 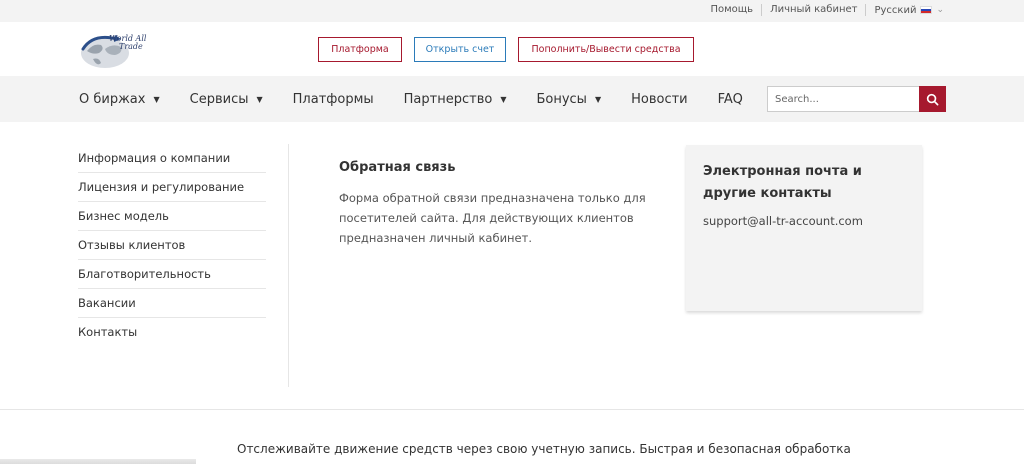 I want to click on language-selector: Русский ⌄, so click(x=905, y=10).